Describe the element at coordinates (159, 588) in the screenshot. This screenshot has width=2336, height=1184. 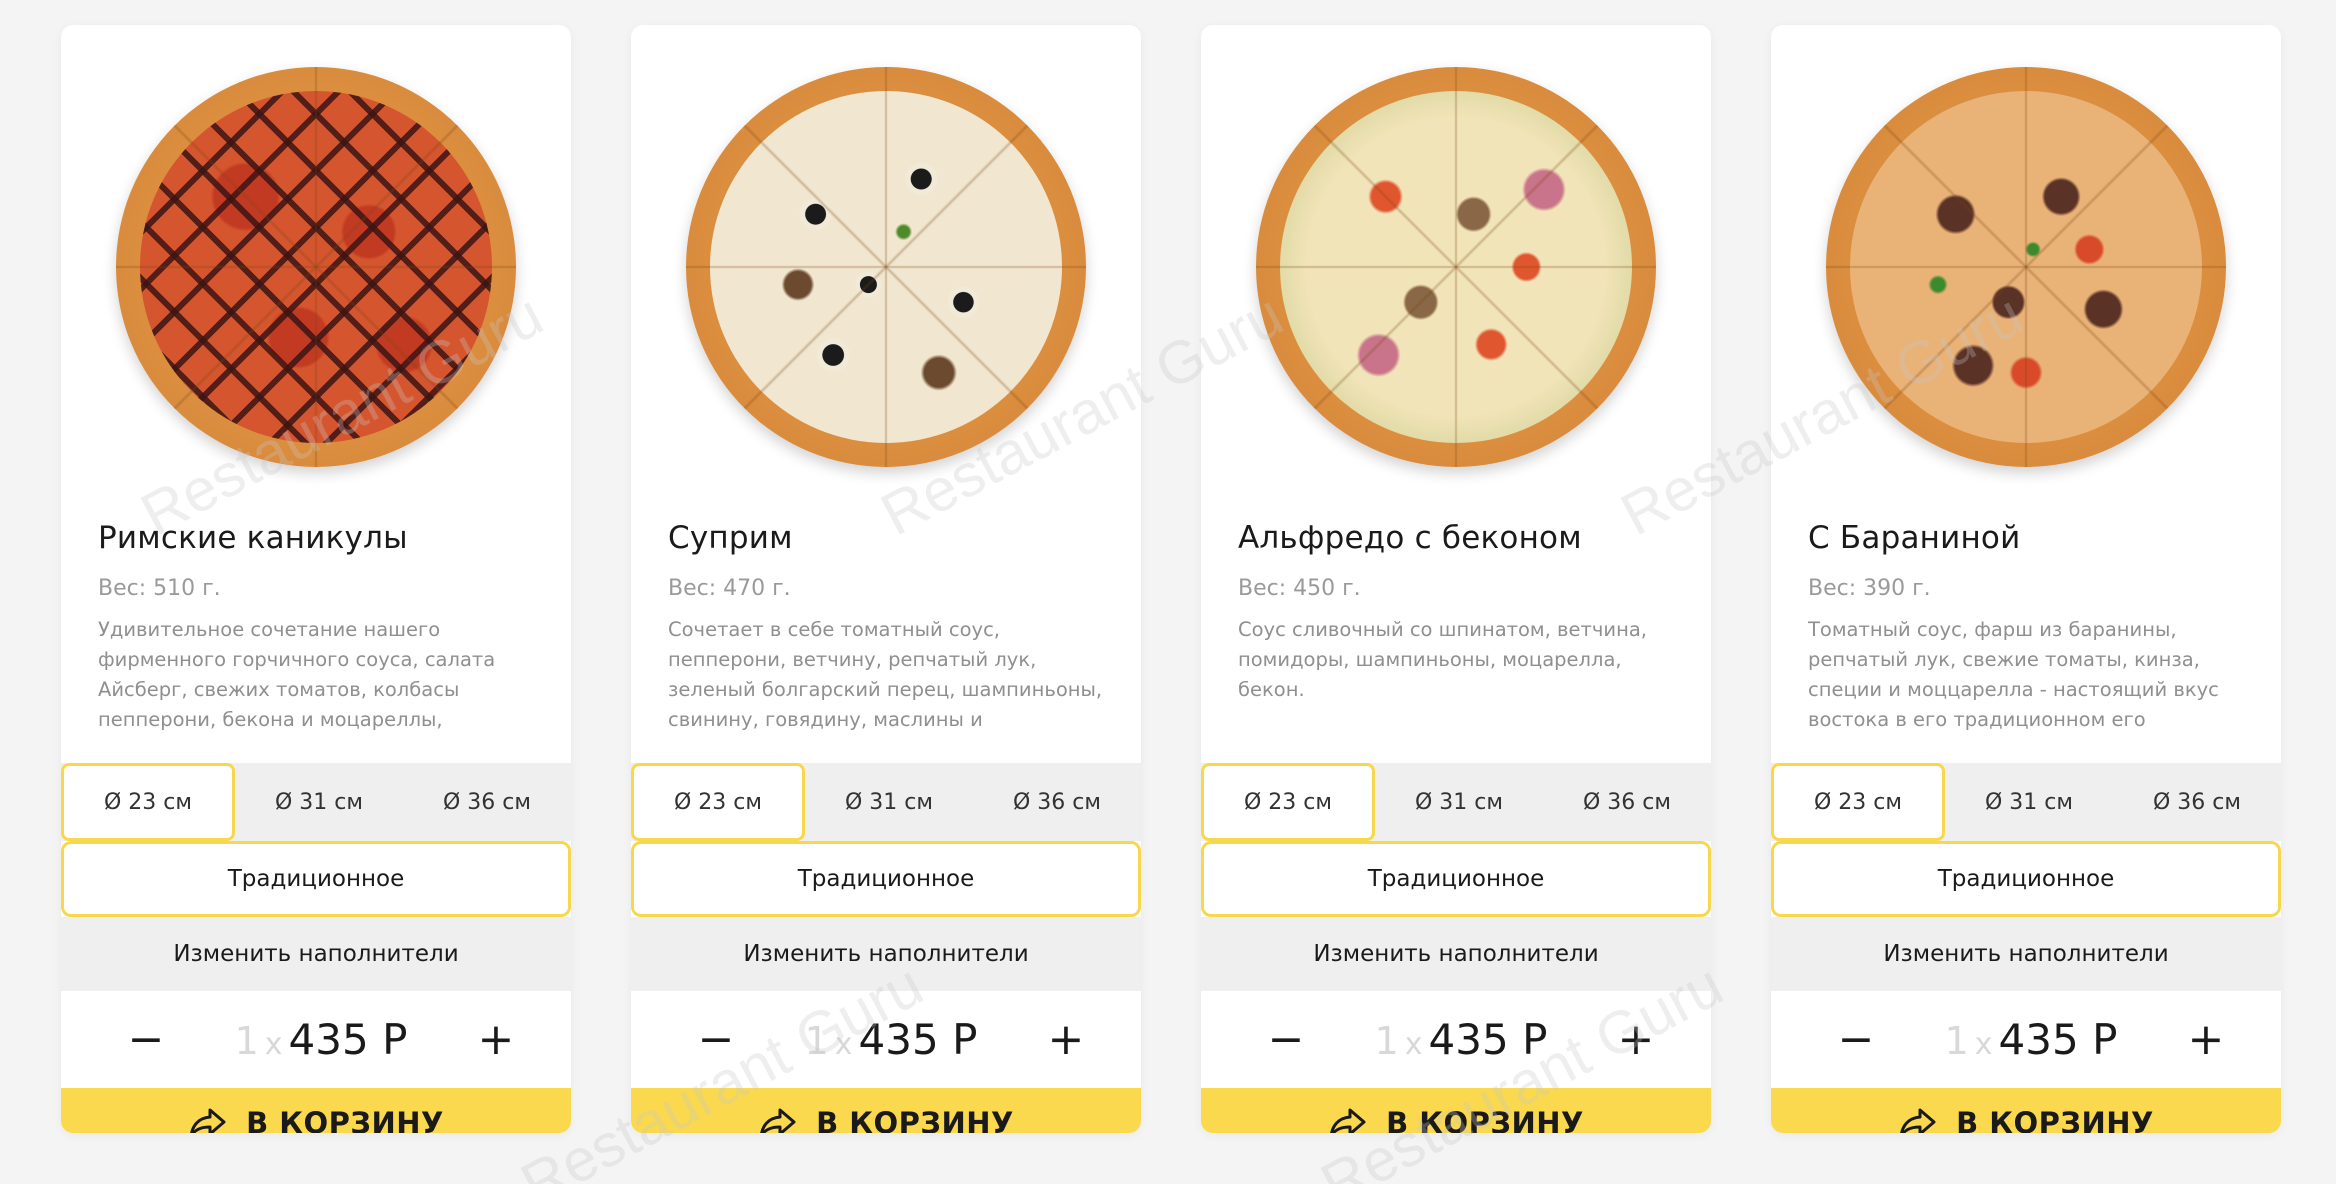
I see `product-weight: Вес: 510 г.` at that location.